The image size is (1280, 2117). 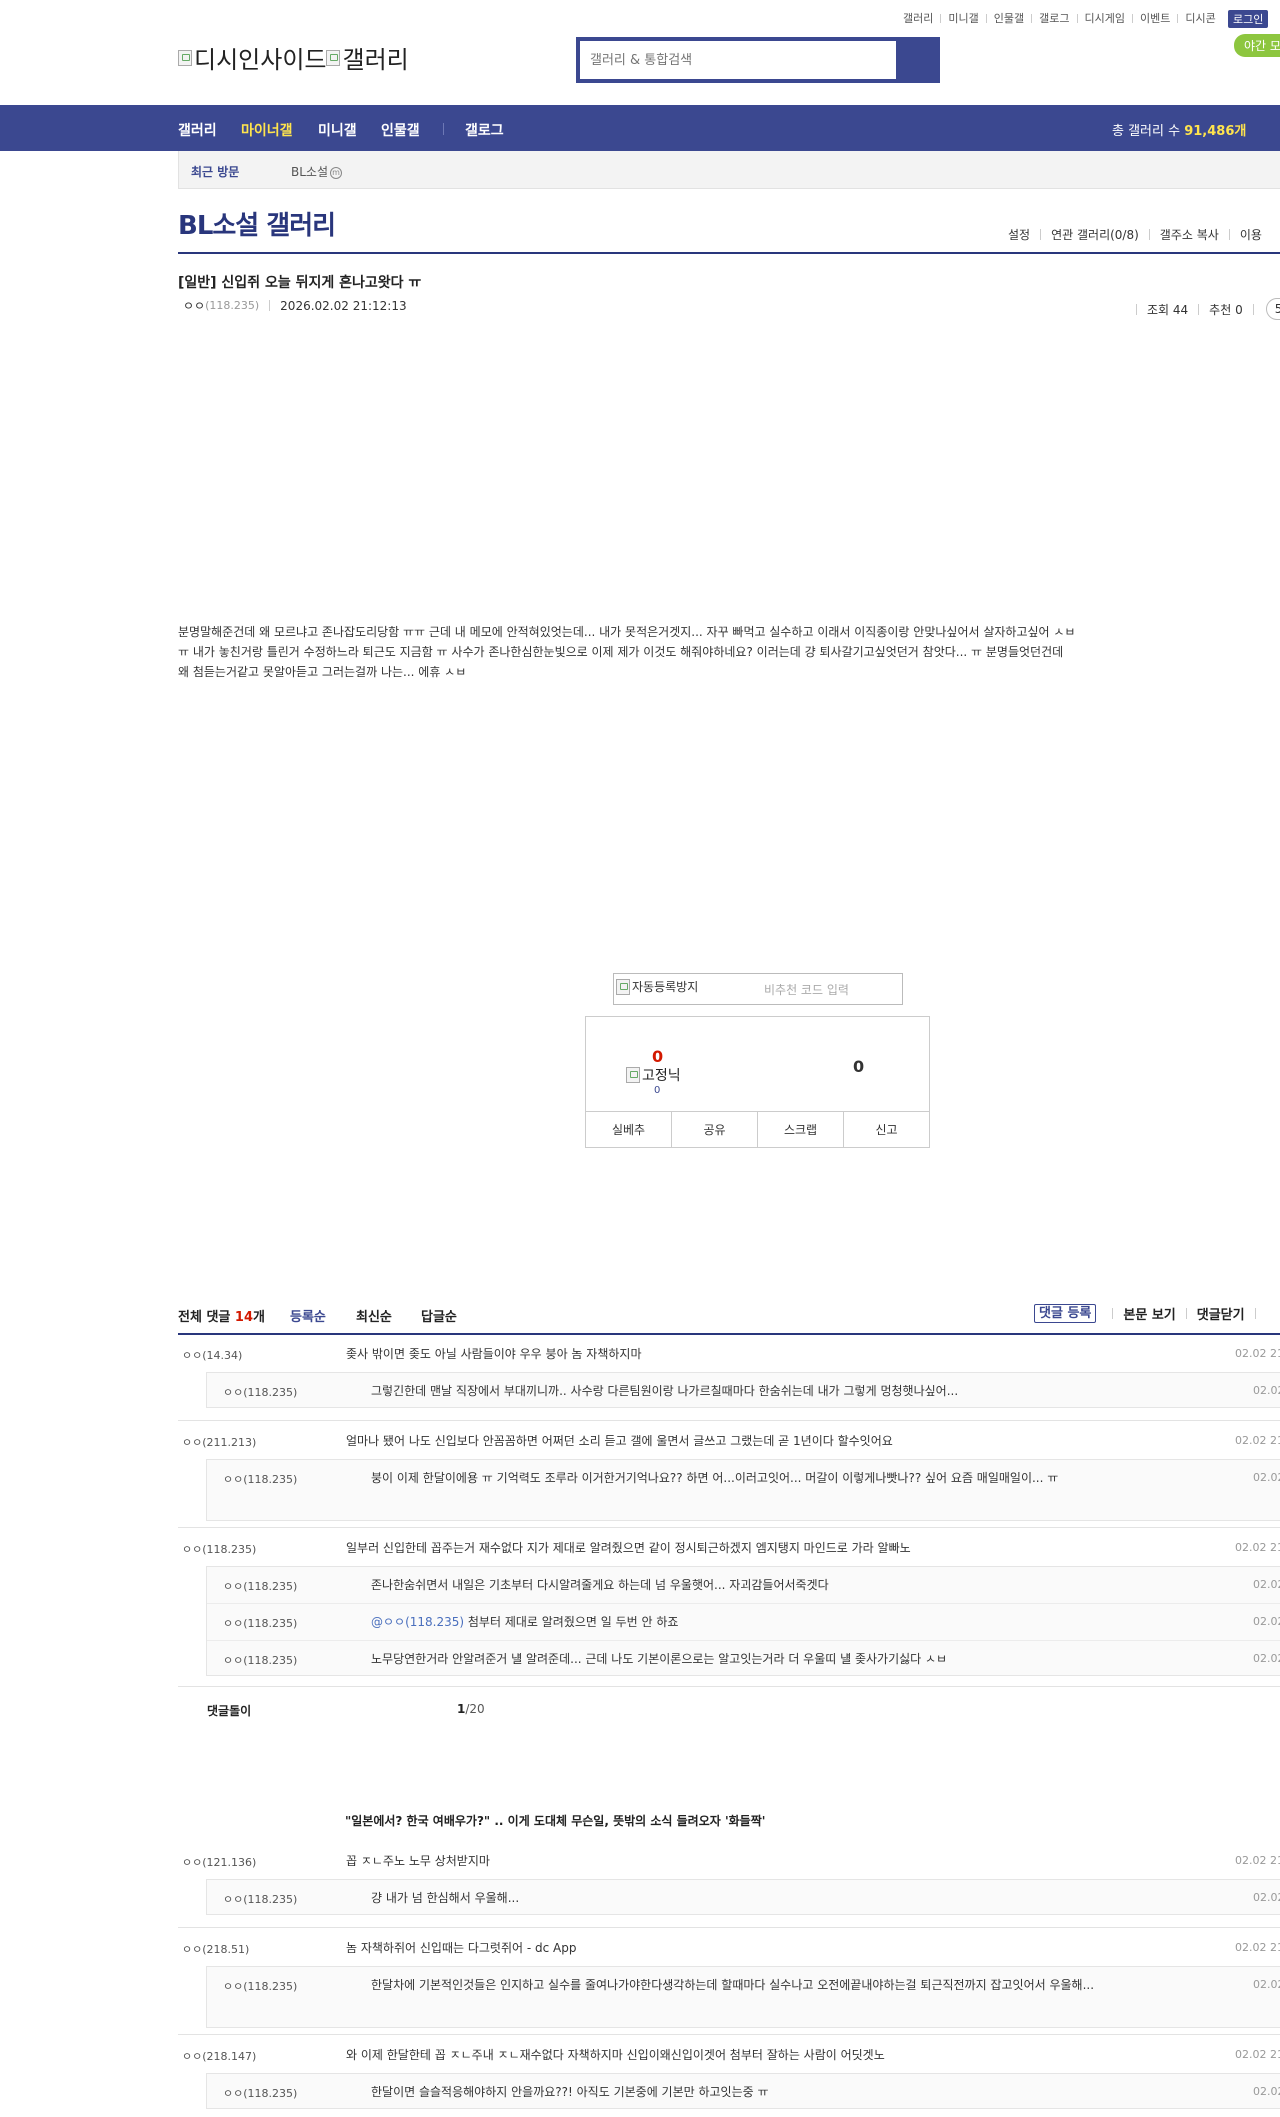 I want to click on nav-gallery: 갤러리, so click(x=197, y=130).